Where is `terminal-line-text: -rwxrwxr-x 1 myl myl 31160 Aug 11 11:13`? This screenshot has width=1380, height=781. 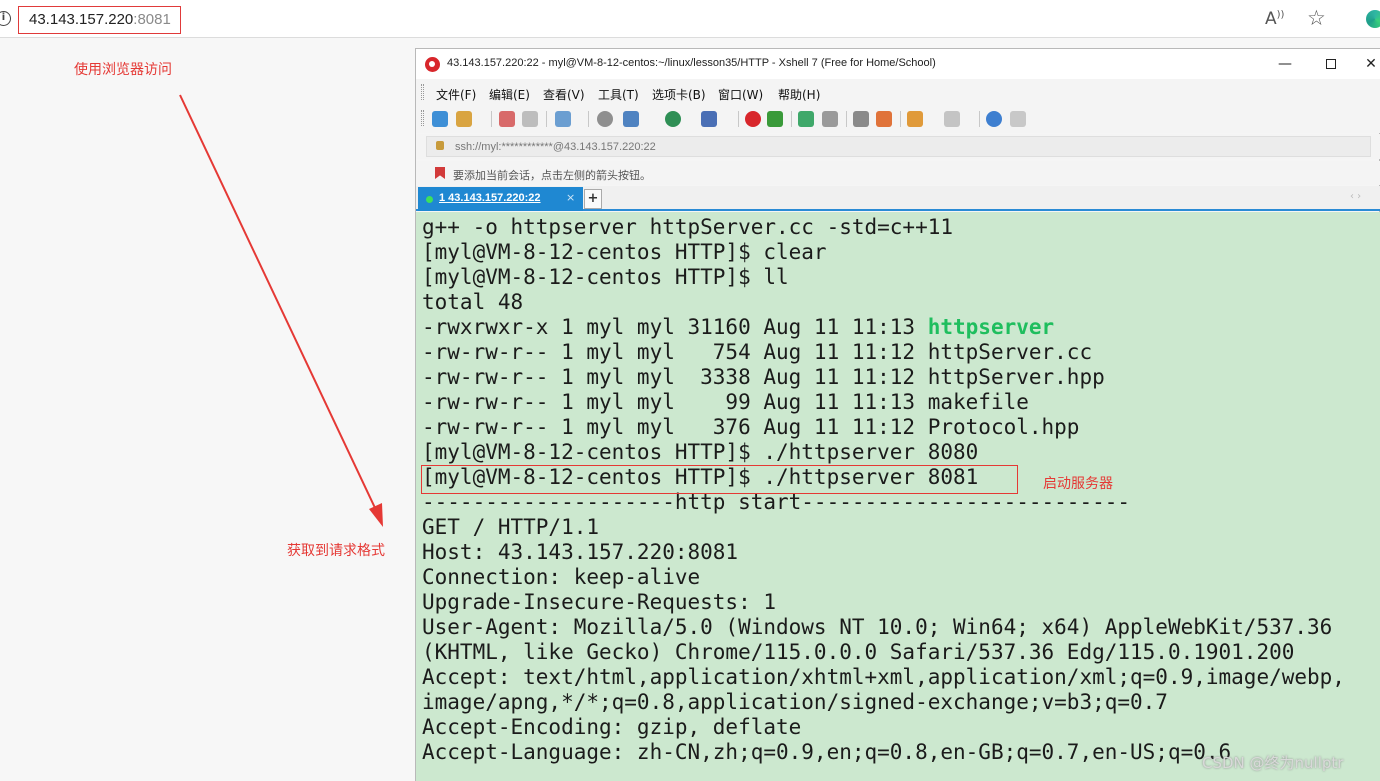
terminal-line-text: -rwxrwxr-x 1 myl myl 31160 Aug 11 11:13 is located at coordinates (675, 327).